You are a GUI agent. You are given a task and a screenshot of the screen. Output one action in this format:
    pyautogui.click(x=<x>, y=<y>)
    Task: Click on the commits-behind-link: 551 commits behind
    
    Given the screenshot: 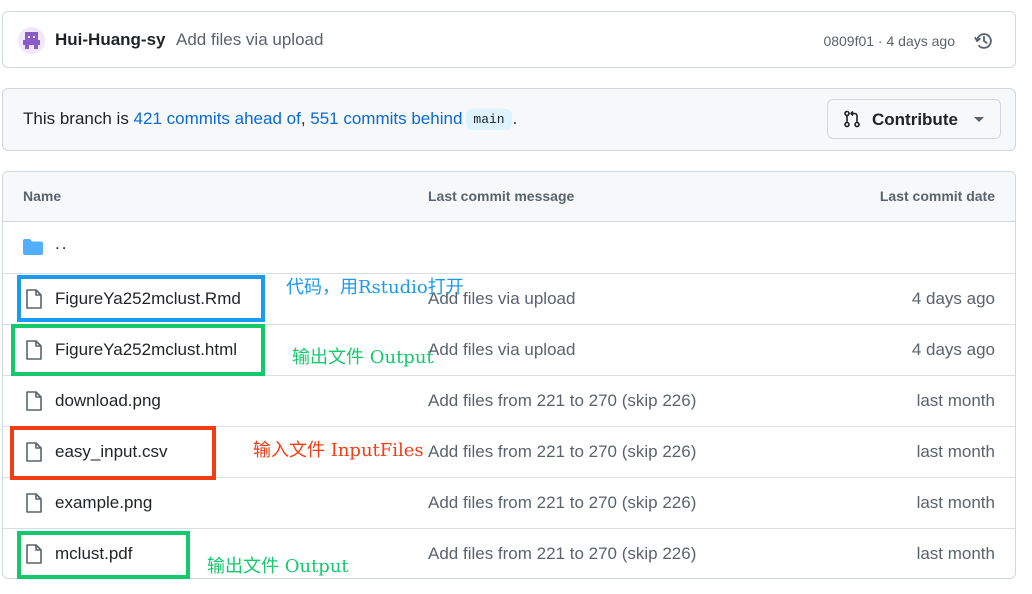 What is the action you would take?
    pyautogui.click(x=386, y=118)
    